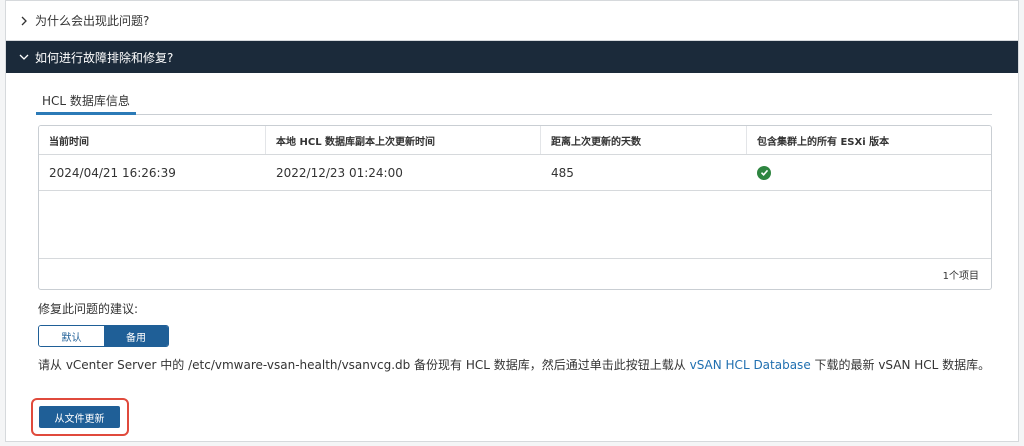 This screenshot has height=446, width=1024. What do you see at coordinates (92, 21) in the screenshot?
I see `accordion-why-label: 为什么会出现此问题?` at bounding box center [92, 21].